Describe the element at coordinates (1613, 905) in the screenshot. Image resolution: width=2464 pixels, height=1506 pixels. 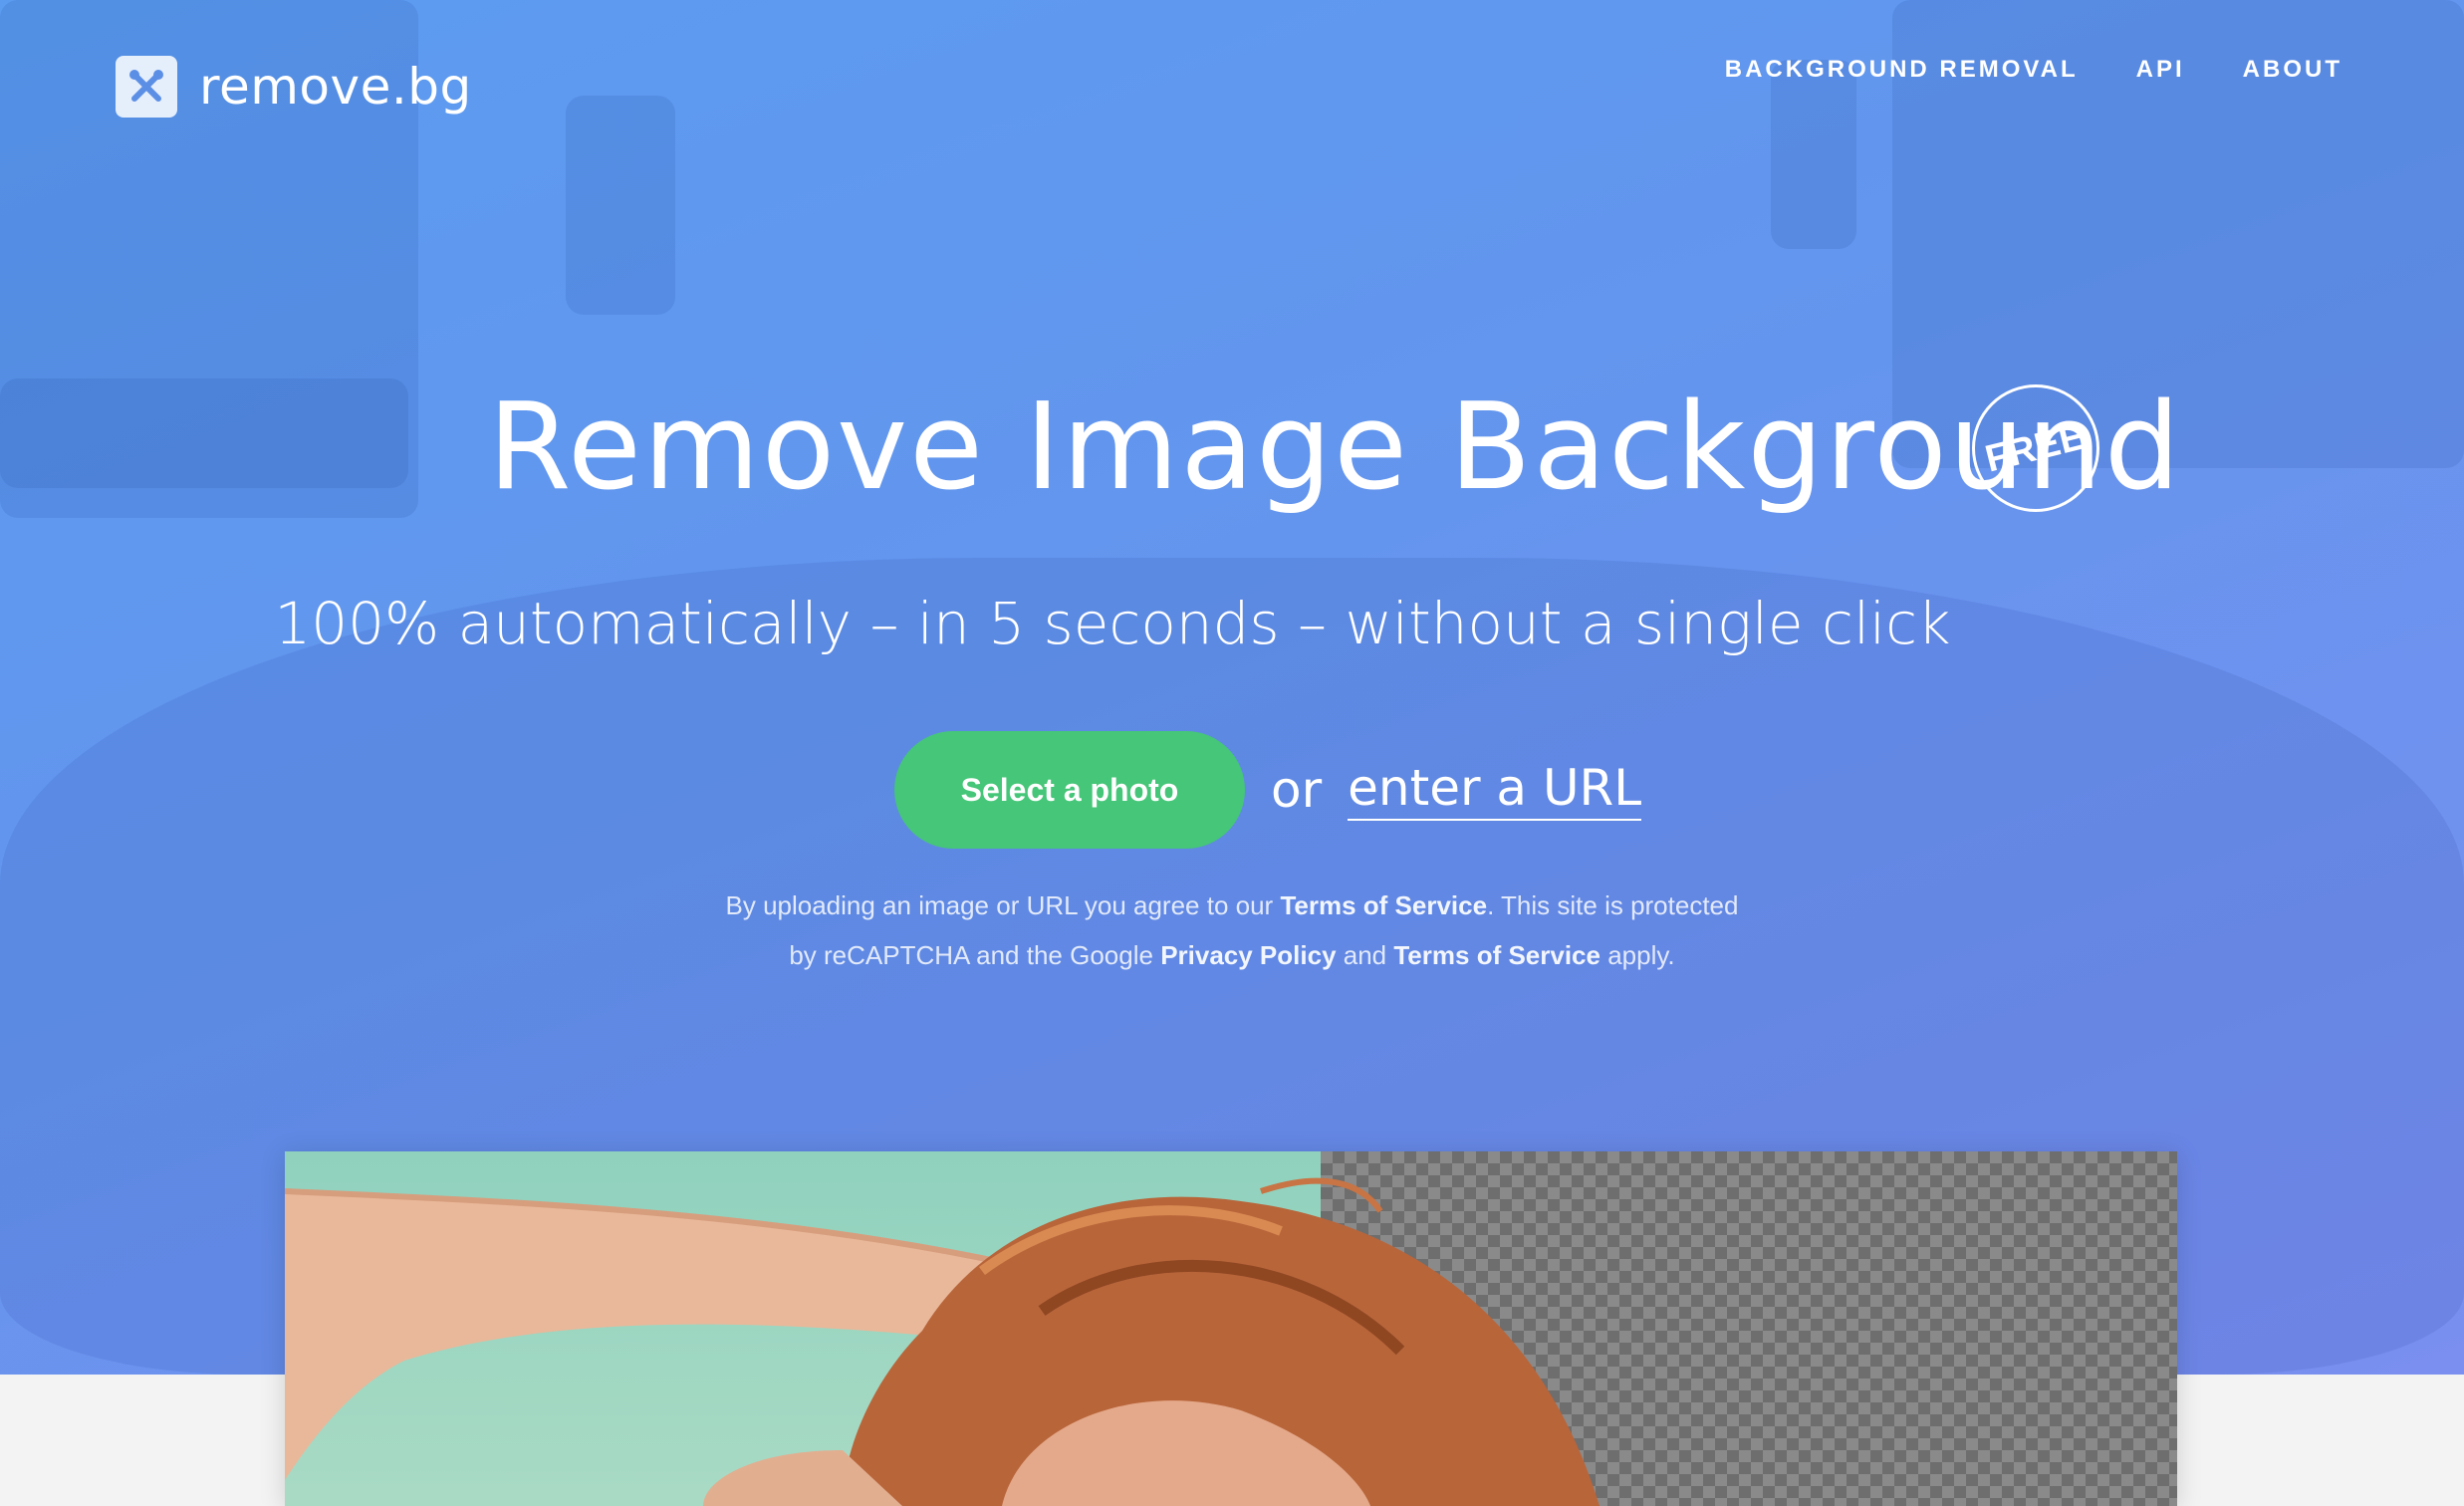
I see `legal-text: . This site is protected` at that location.